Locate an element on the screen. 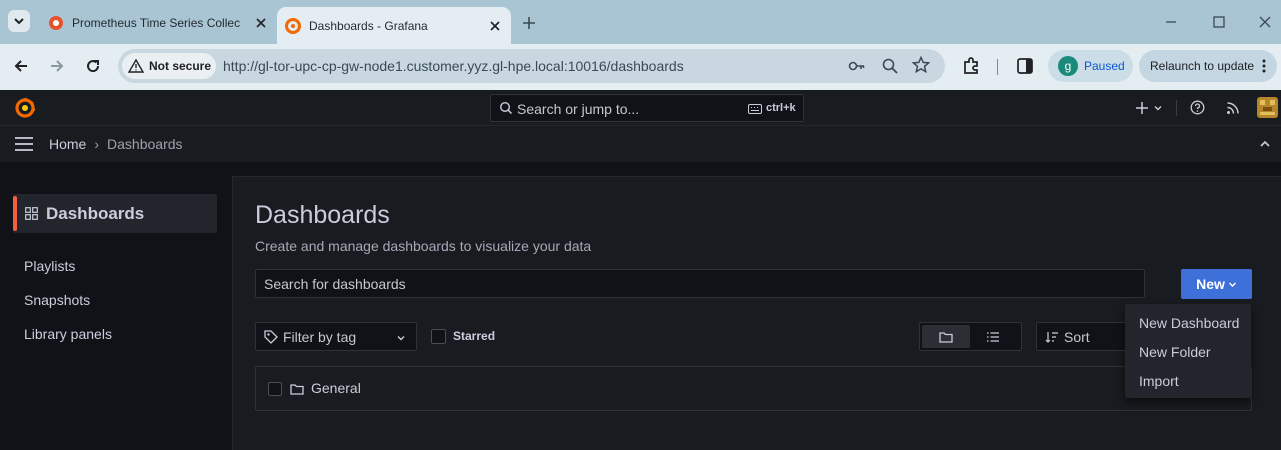  keyboard-icon is located at coordinates (755, 109).